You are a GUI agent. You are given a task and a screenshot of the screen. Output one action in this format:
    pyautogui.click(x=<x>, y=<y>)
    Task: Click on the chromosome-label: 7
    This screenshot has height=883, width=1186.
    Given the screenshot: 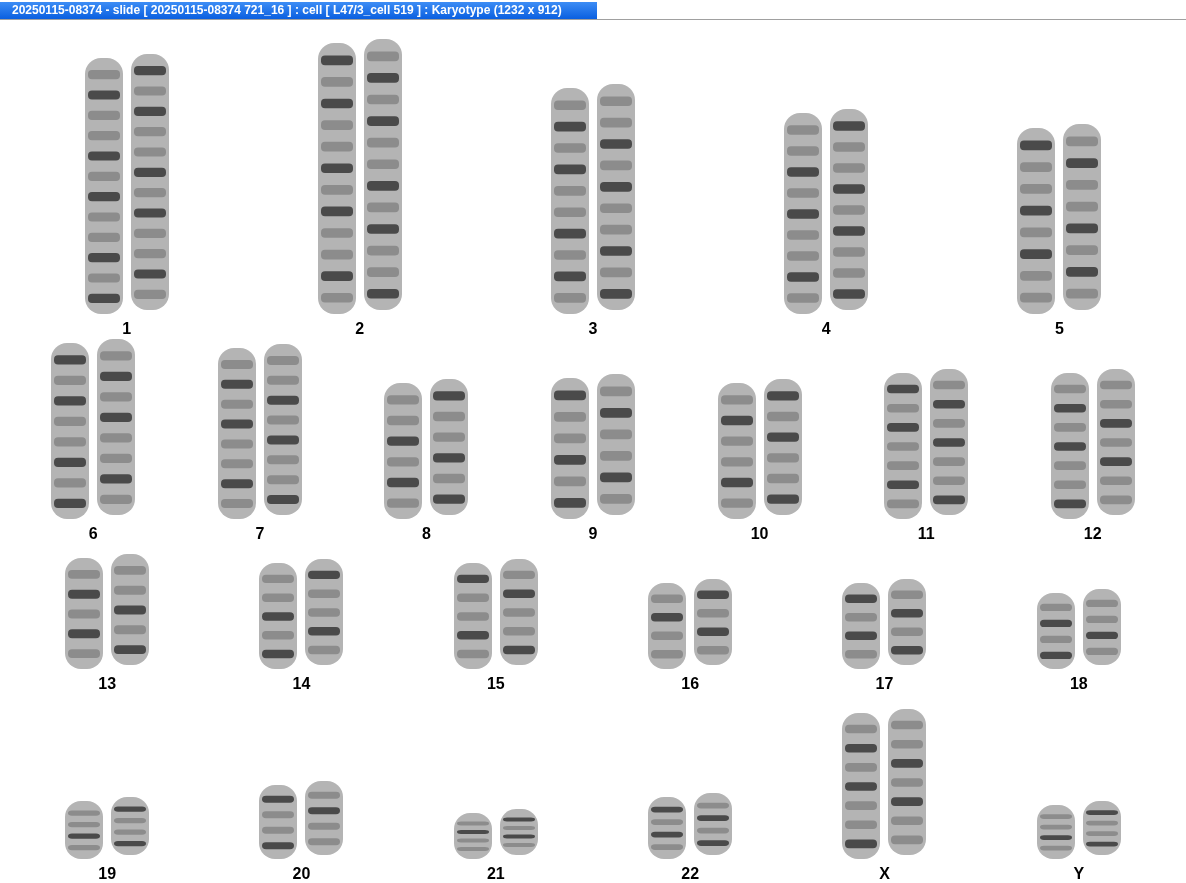 What is the action you would take?
    pyautogui.click(x=260, y=534)
    